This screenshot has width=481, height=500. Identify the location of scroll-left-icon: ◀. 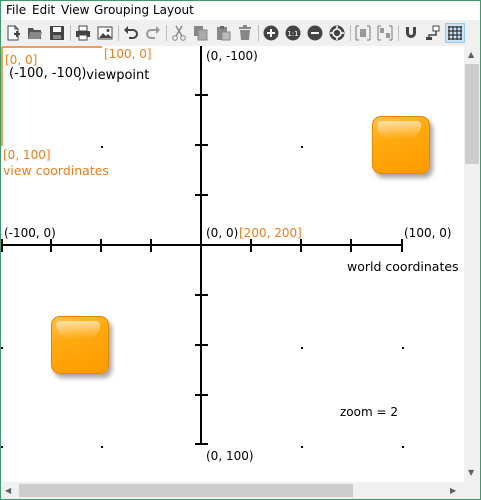
(8, 491).